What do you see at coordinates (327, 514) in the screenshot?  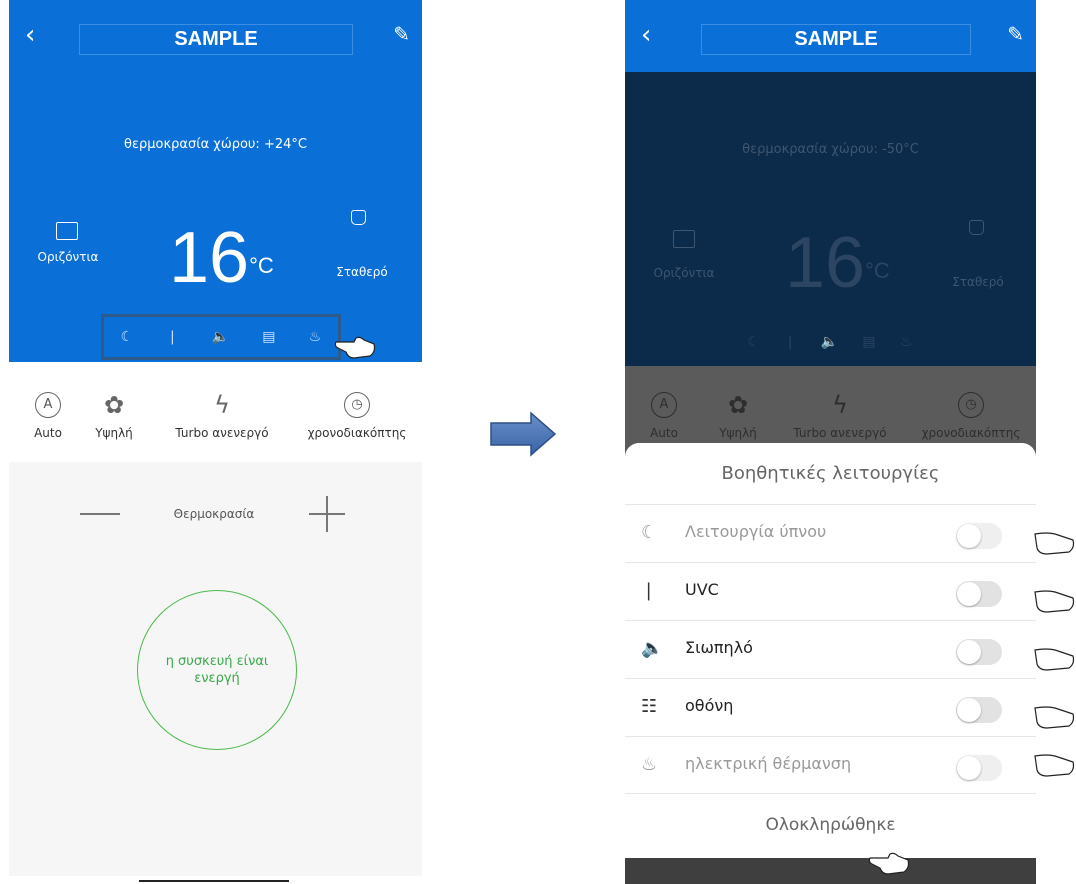 I see `increase-temp-button` at bounding box center [327, 514].